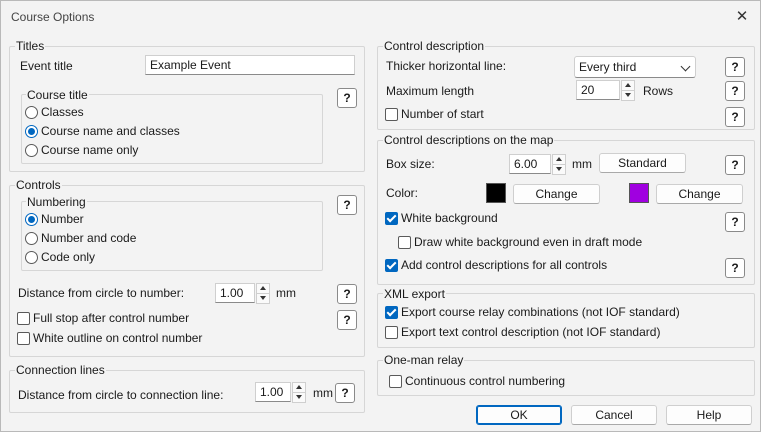  I want to click on xml-export-group-label: XML export, so click(414, 294).